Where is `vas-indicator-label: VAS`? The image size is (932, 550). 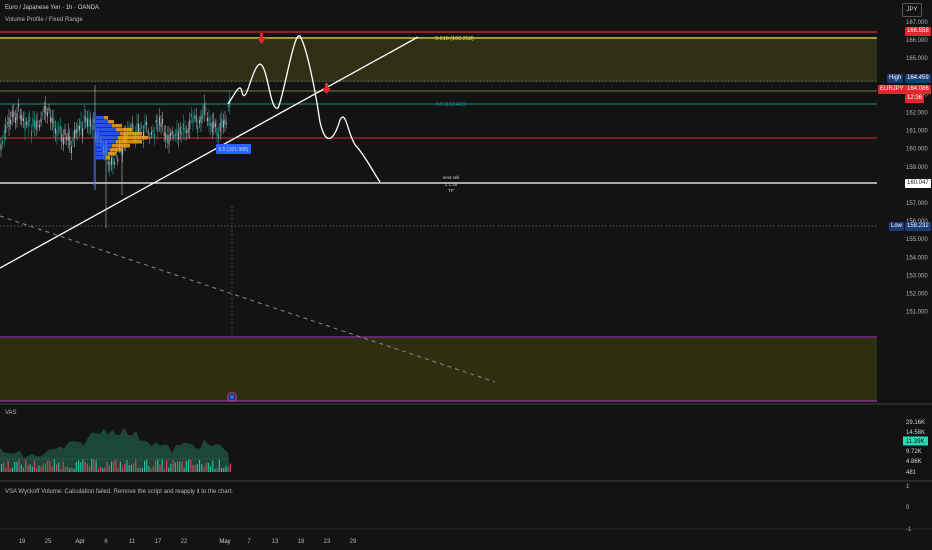
vas-indicator-label: VAS is located at coordinates (11, 413).